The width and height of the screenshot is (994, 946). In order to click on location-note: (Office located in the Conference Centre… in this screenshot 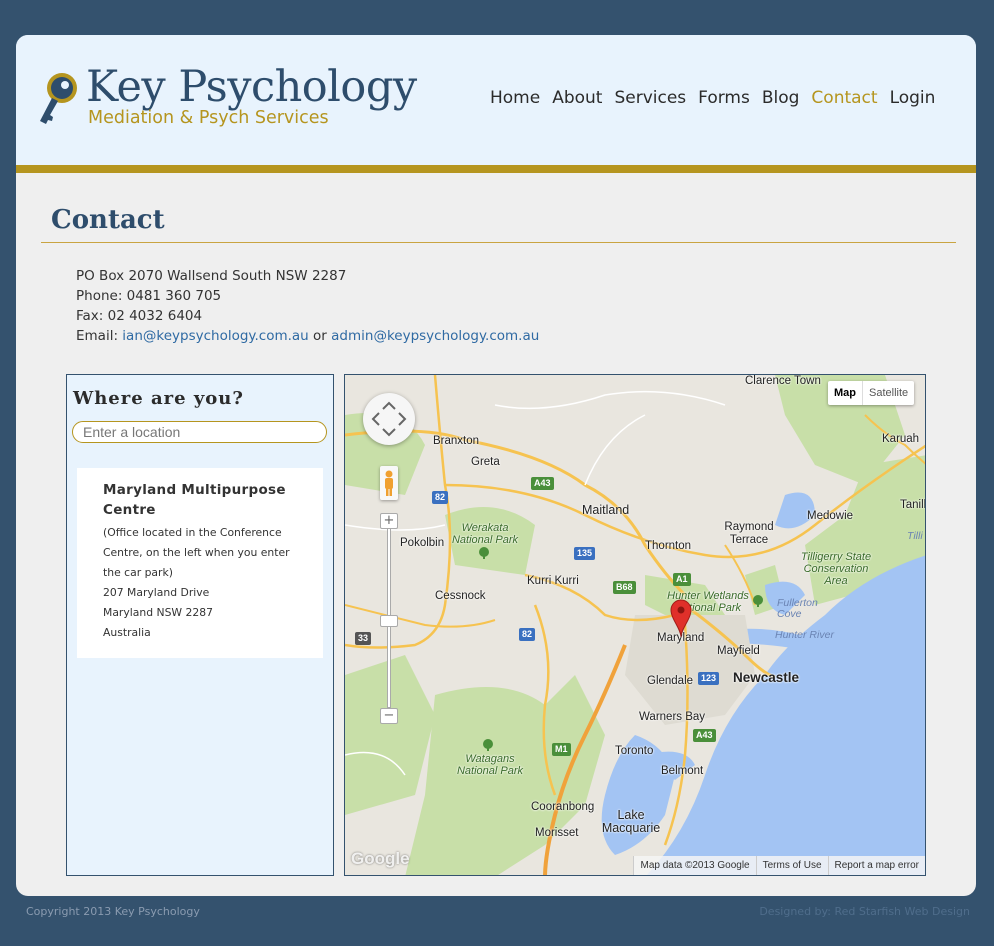, I will do `click(196, 552)`.